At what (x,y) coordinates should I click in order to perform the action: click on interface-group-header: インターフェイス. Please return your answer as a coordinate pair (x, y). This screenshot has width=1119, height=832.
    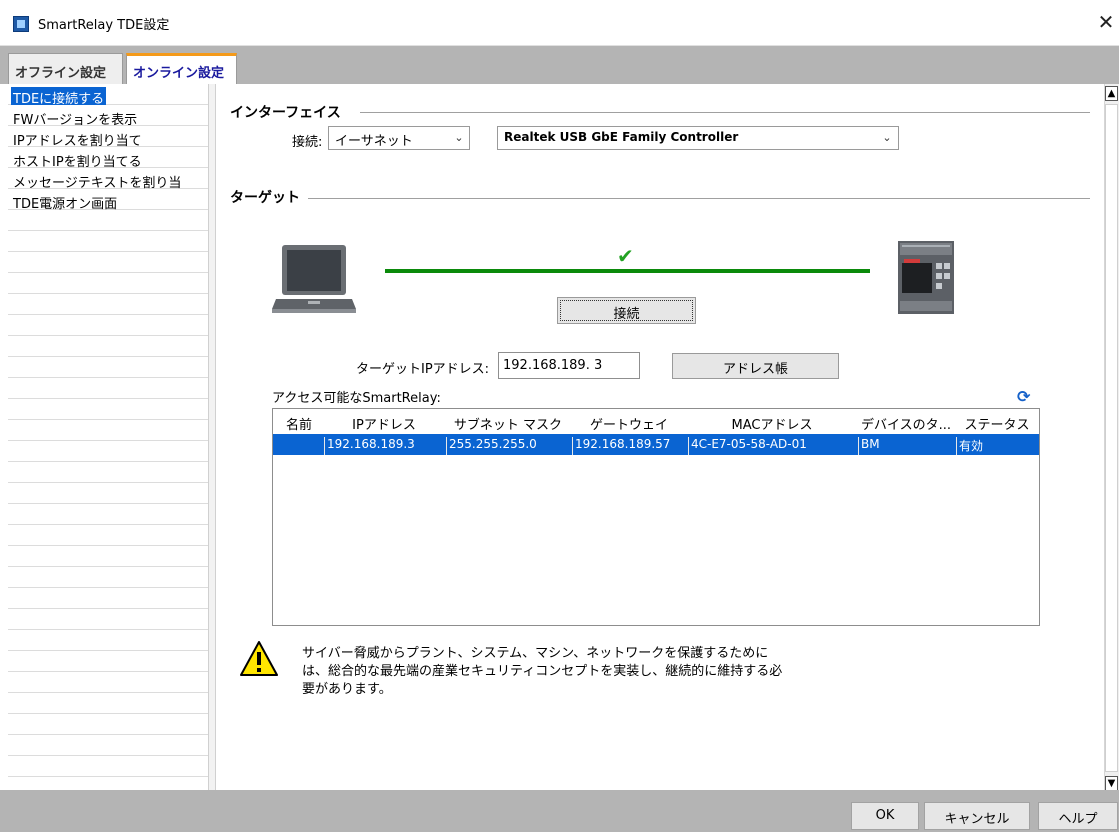
    Looking at the image, I should click on (285, 113).